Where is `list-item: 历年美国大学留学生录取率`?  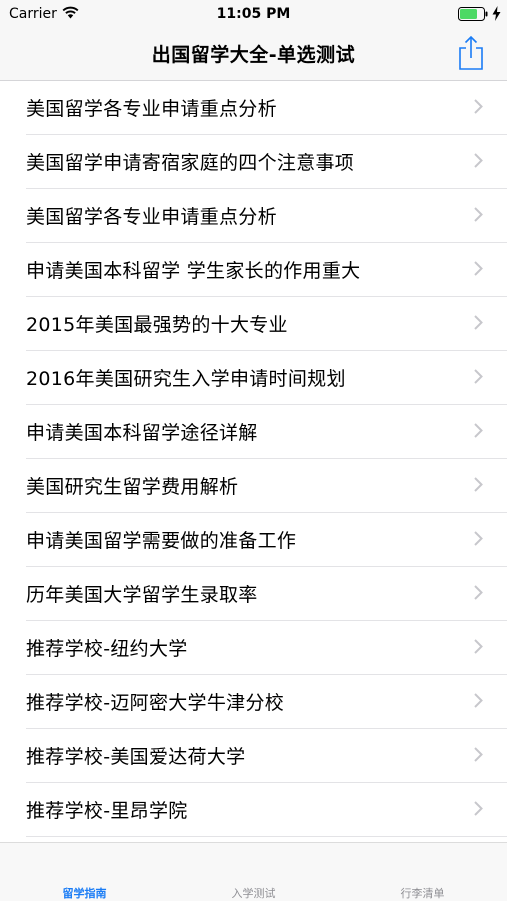 list-item: 历年美国大学留学生录取率 is located at coordinates (266, 594).